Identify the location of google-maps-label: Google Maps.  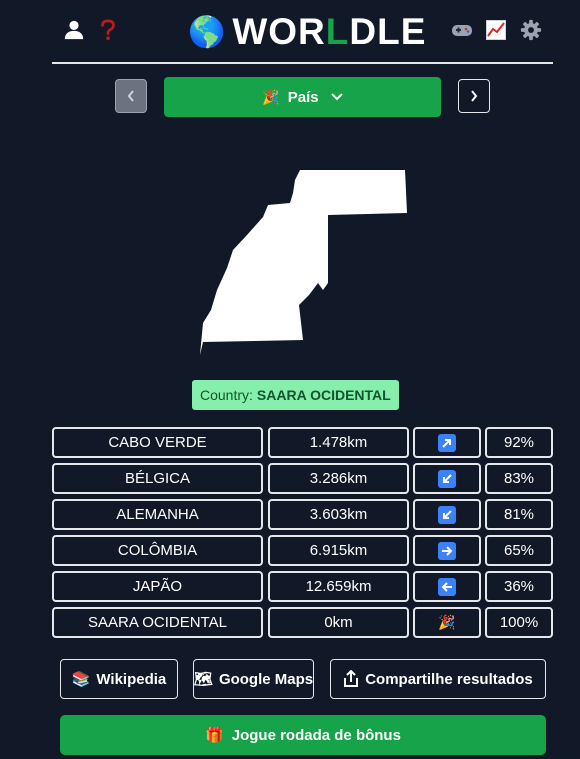
(266, 679).